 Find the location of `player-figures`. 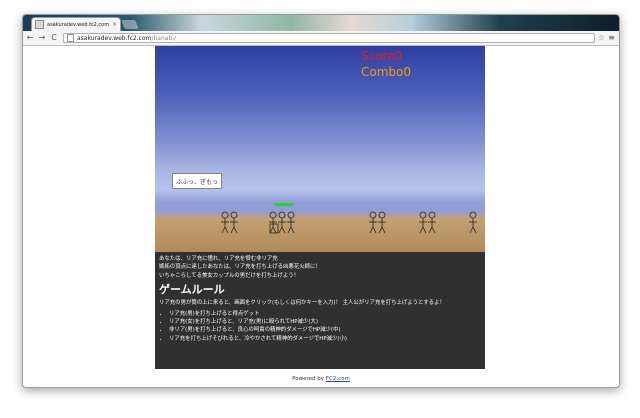

player-figures is located at coordinates (282, 222).